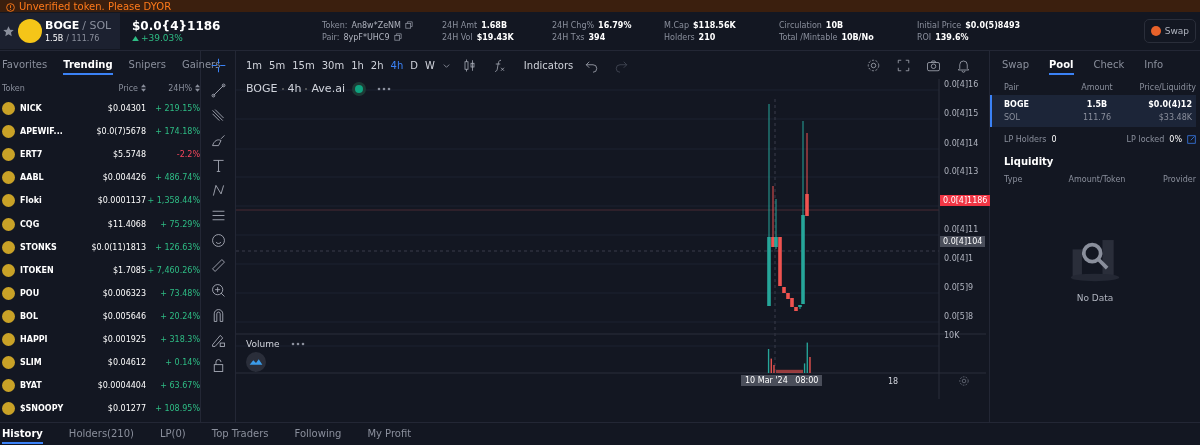 The width and height of the screenshot is (1200, 445). What do you see at coordinates (218, 240) in the screenshot?
I see `emoji-icon` at bounding box center [218, 240].